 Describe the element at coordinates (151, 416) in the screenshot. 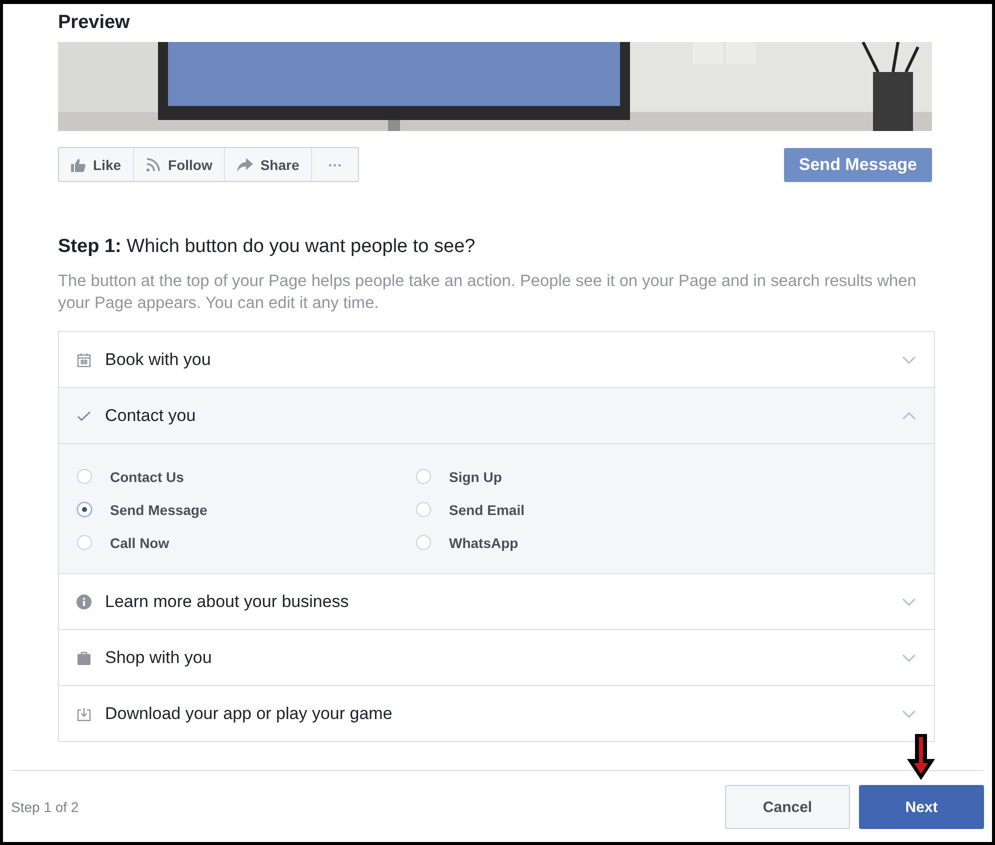

I see `option-label: Contact you` at that location.